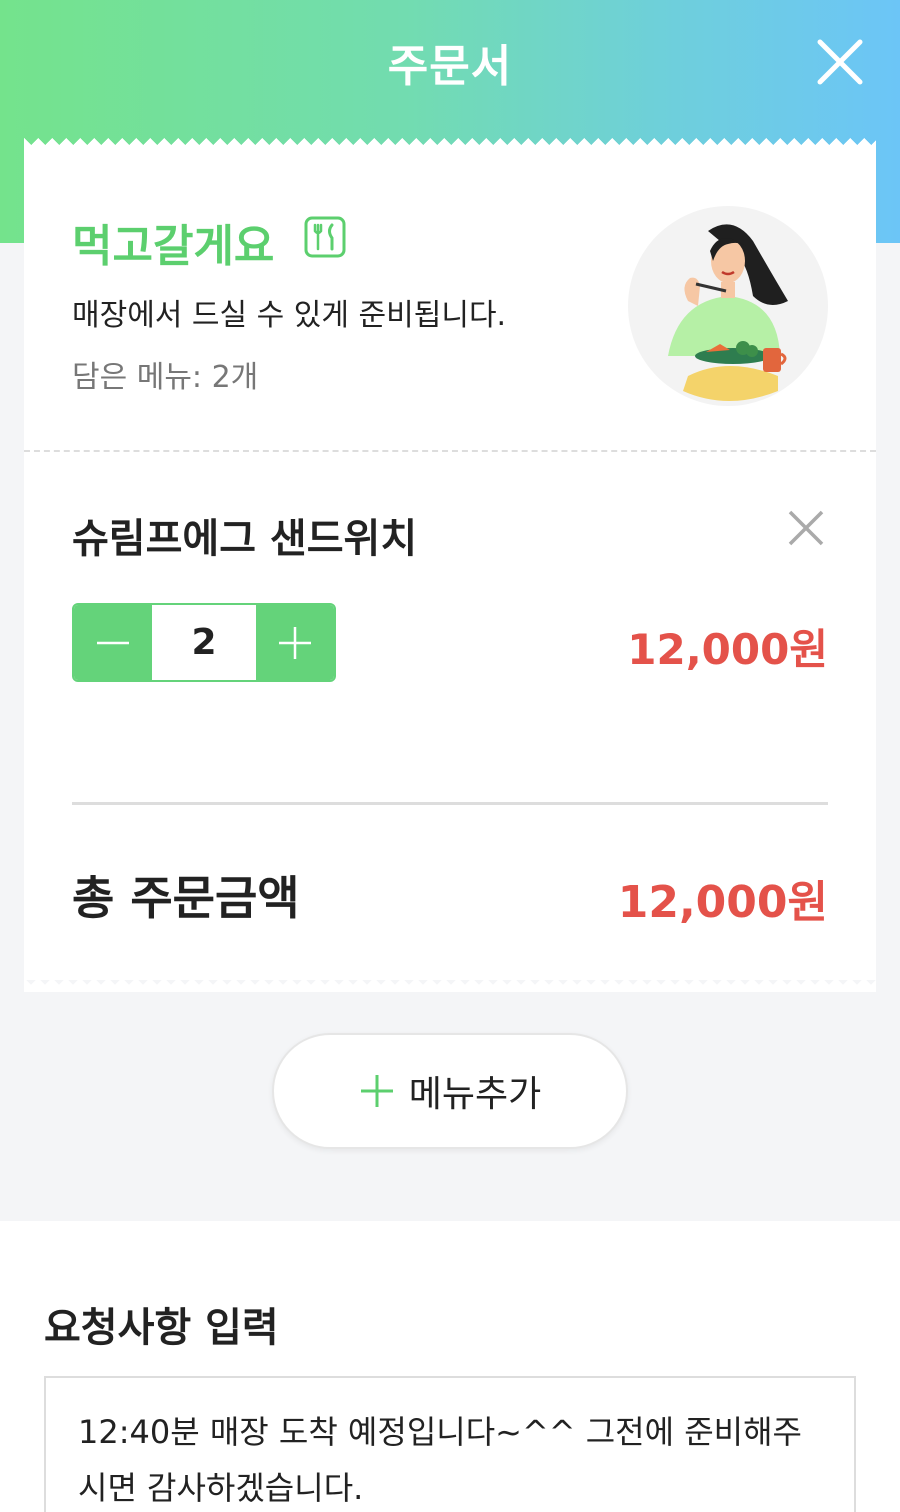 Image resolution: width=900 pixels, height=1512 pixels. I want to click on fork-knife-icon, so click(325, 237).